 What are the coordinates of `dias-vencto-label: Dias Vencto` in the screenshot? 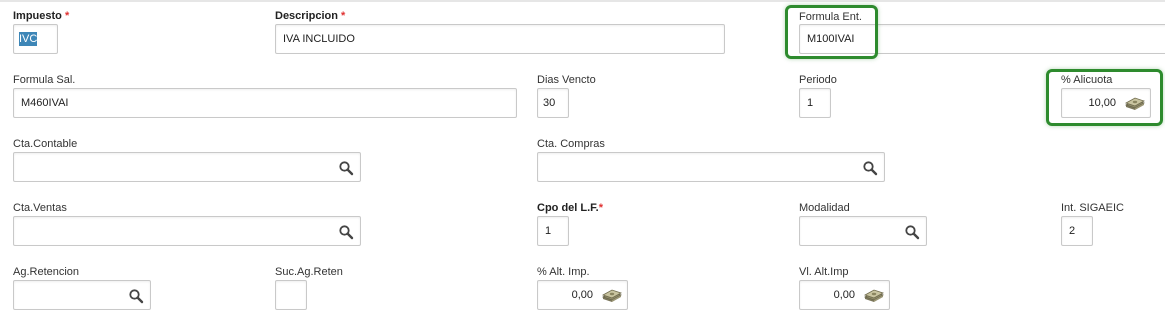 It's located at (566, 80).